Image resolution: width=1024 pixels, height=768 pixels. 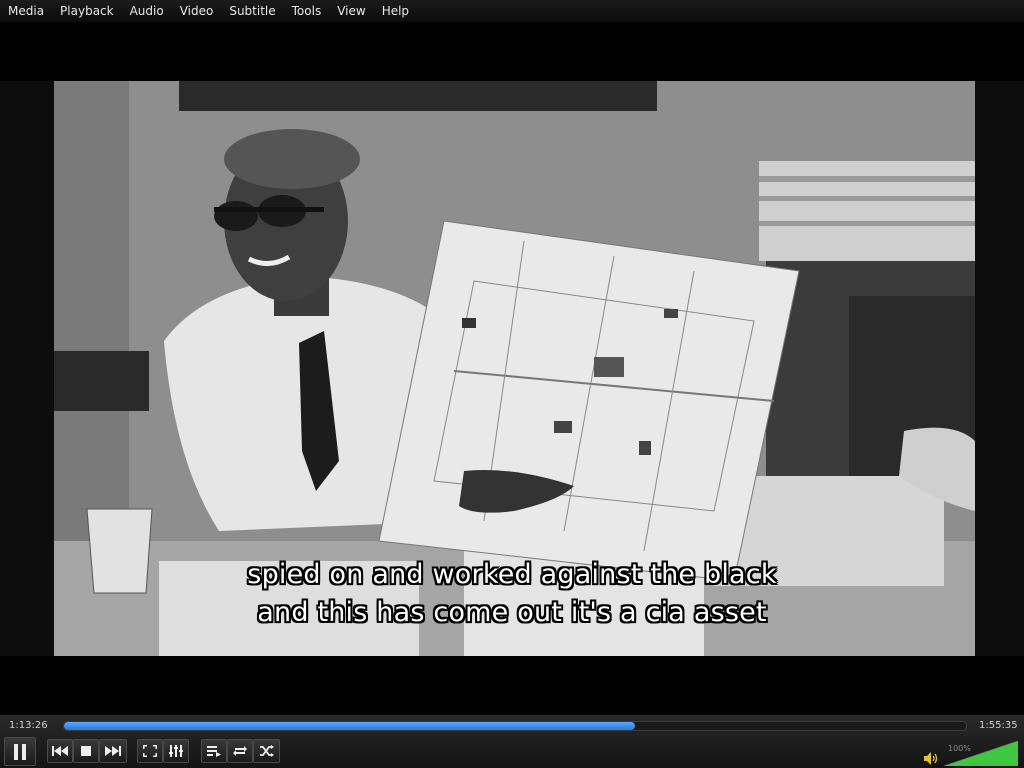 I want to click on playlist-icon, so click(x=214, y=751).